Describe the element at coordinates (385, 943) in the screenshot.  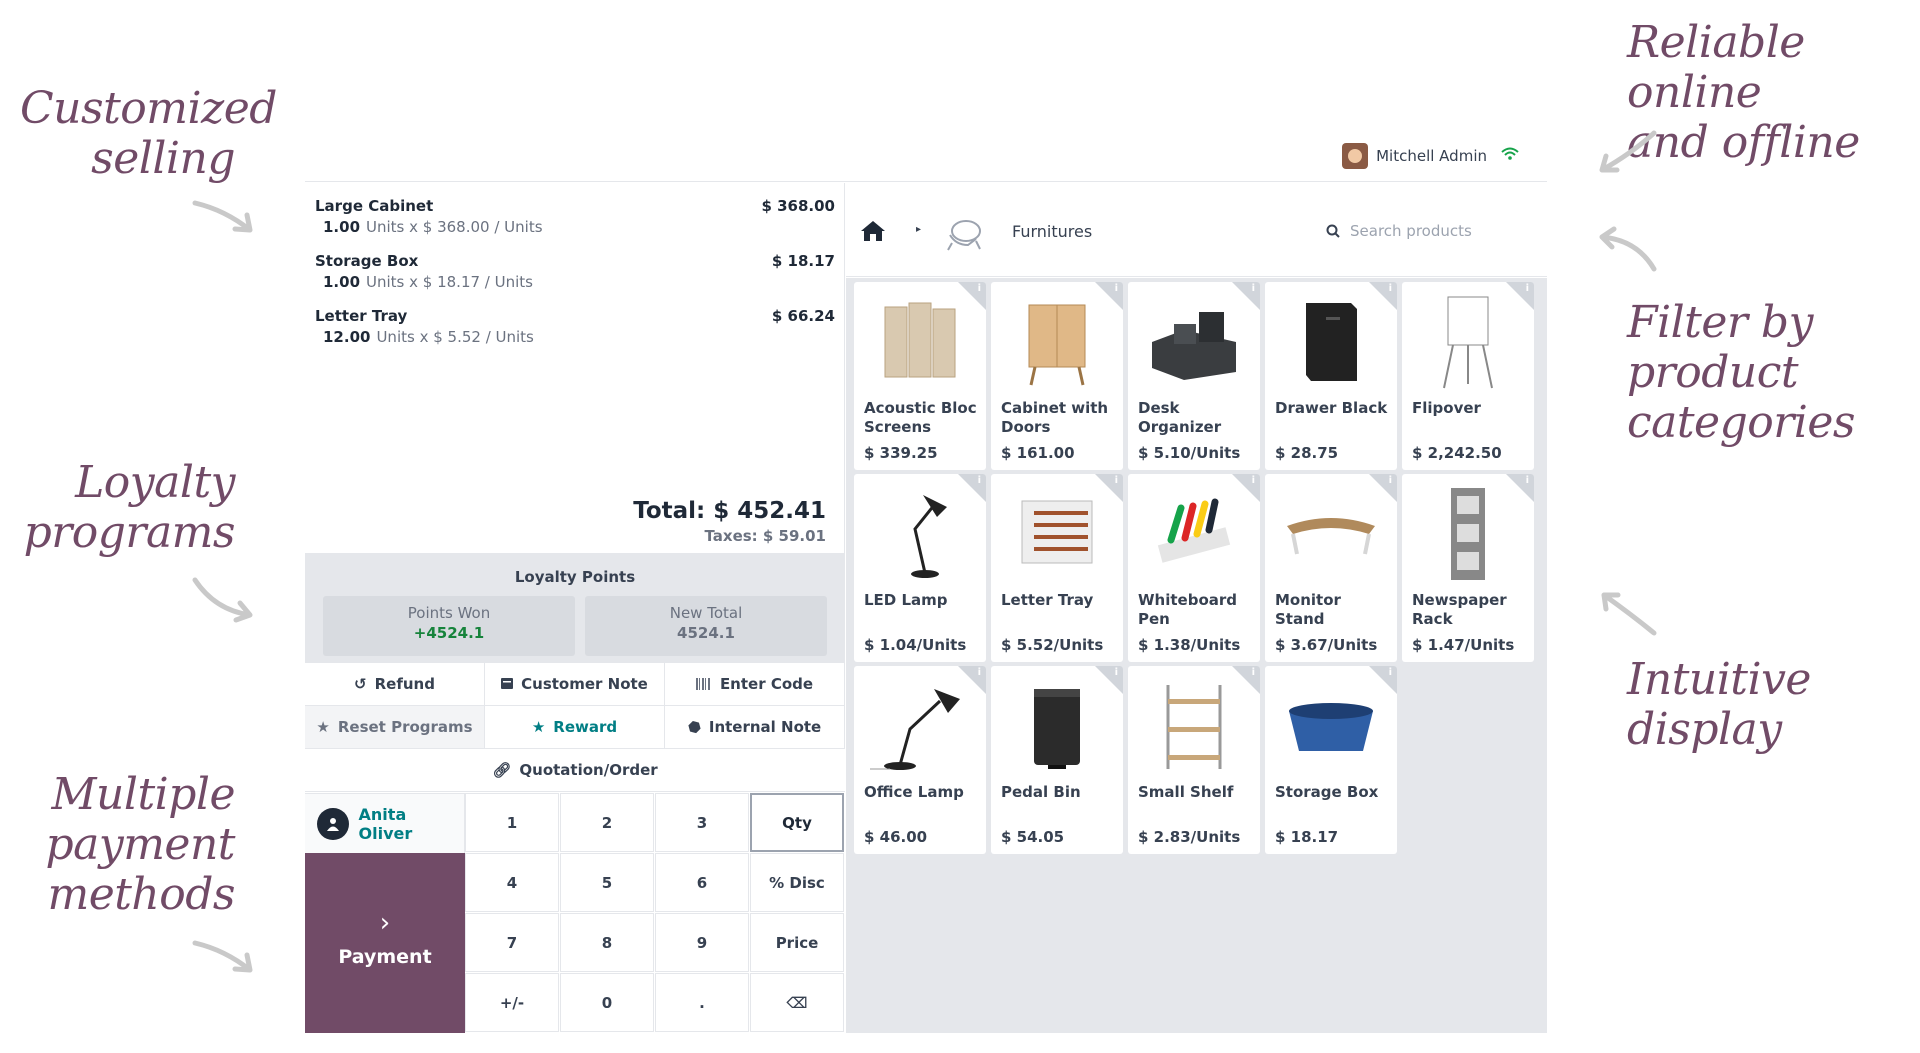
I see `payment-button: › Payment` at that location.